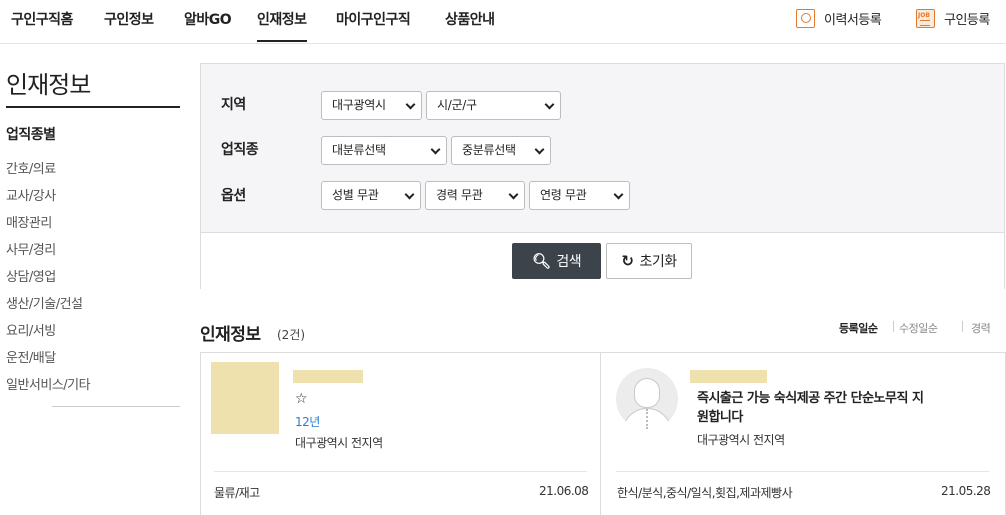 The height and width of the screenshot is (515, 1006). I want to click on career-select: 경력 무관, so click(475, 195).